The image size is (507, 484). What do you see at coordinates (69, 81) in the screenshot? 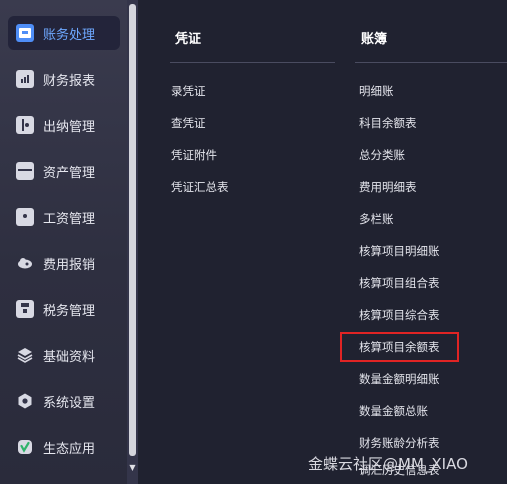
I see `sidebar-item-label: 财务报表` at bounding box center [69, 81].